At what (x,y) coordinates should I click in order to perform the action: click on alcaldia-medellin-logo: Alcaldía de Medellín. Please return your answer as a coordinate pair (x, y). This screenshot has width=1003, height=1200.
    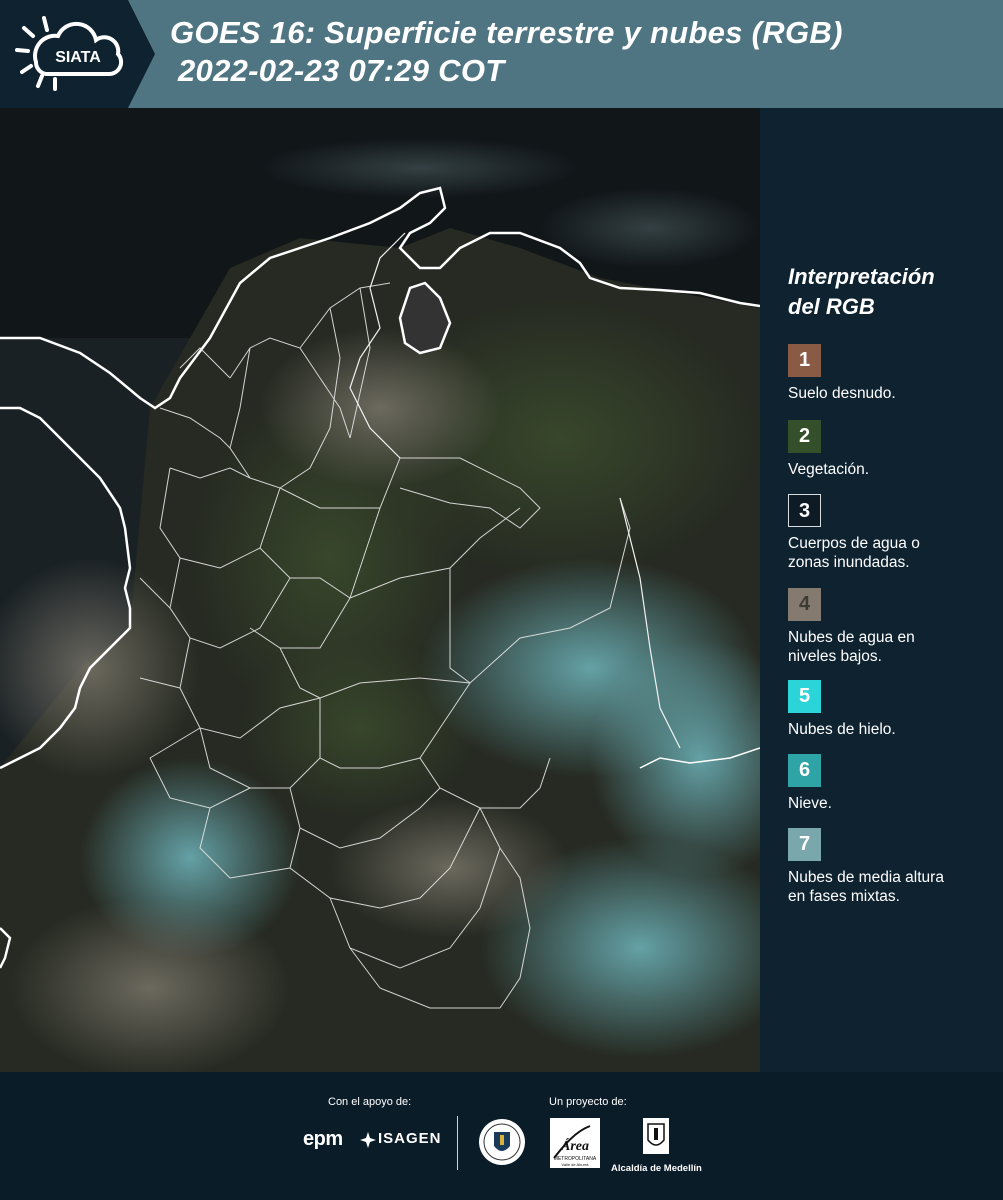
    Looking at the image, I should click on (656, 1146).